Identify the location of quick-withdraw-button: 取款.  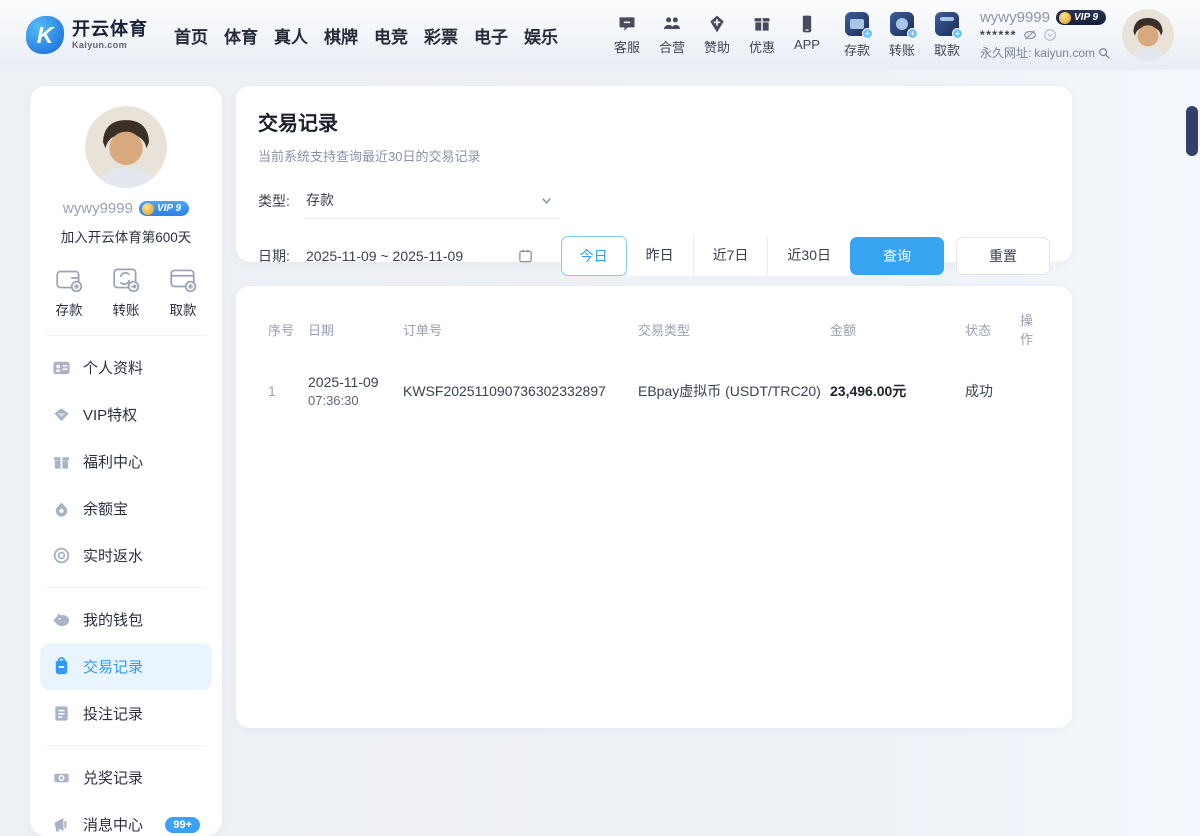
(183, 291).